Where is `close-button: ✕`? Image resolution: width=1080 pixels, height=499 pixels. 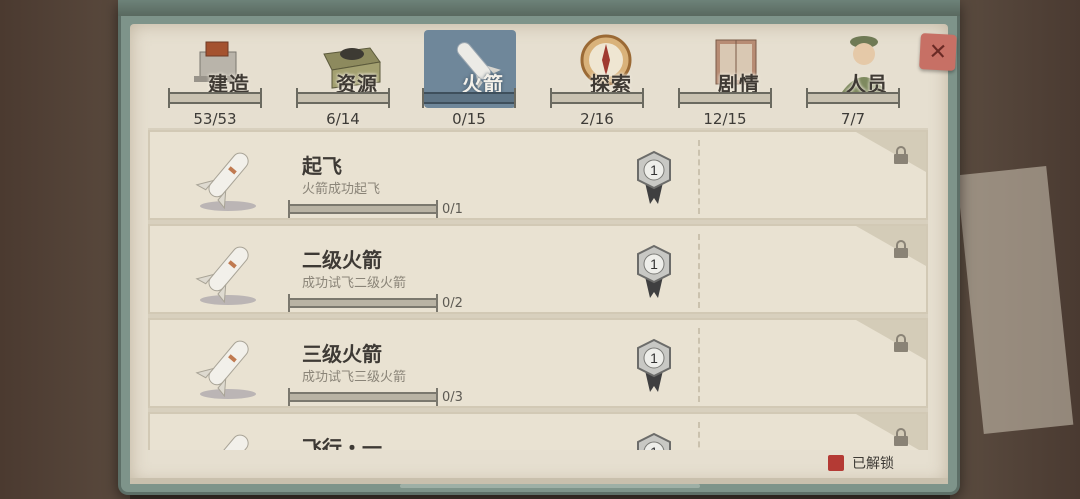 close-button: ✕ is located at coordinates (938, 52).